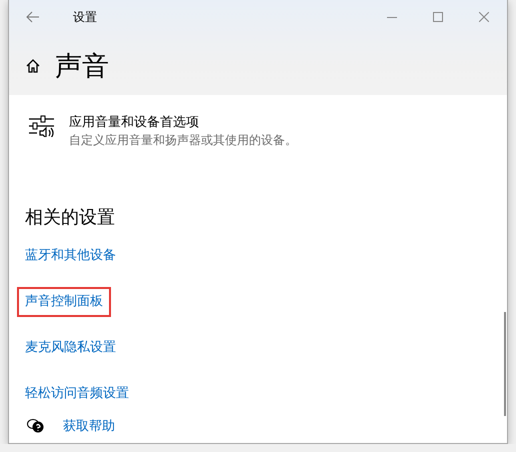  I want to click on minimize-icon, so click(392, 17).